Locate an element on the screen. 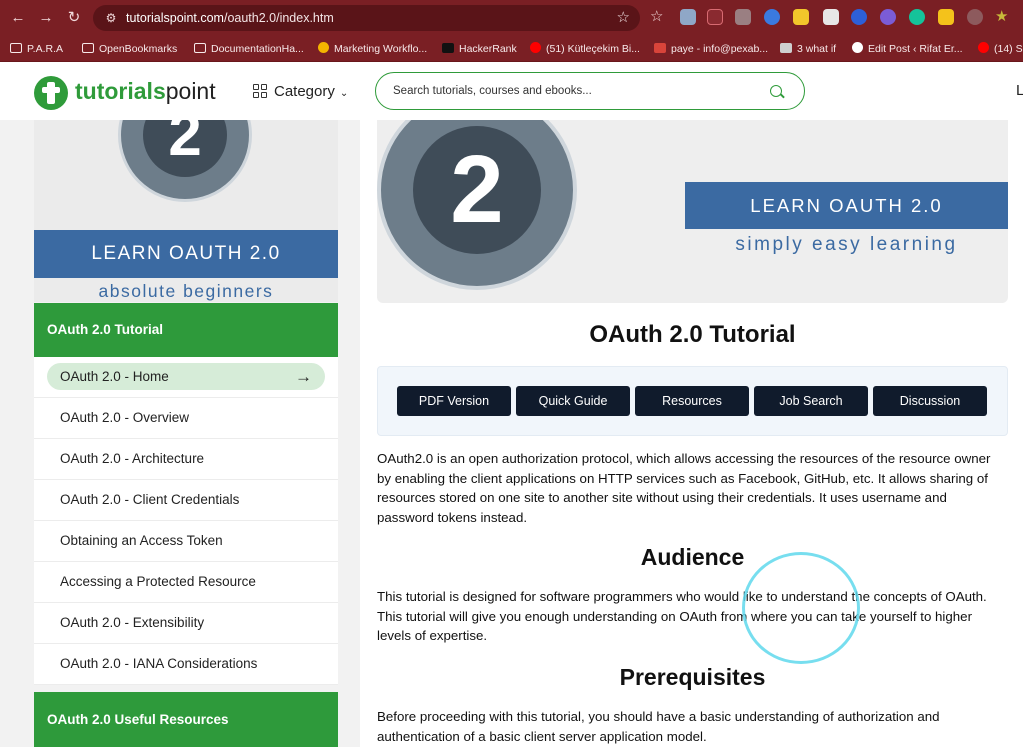  quick-guide-button: Quick Guide is located at coordinates (573, 401).